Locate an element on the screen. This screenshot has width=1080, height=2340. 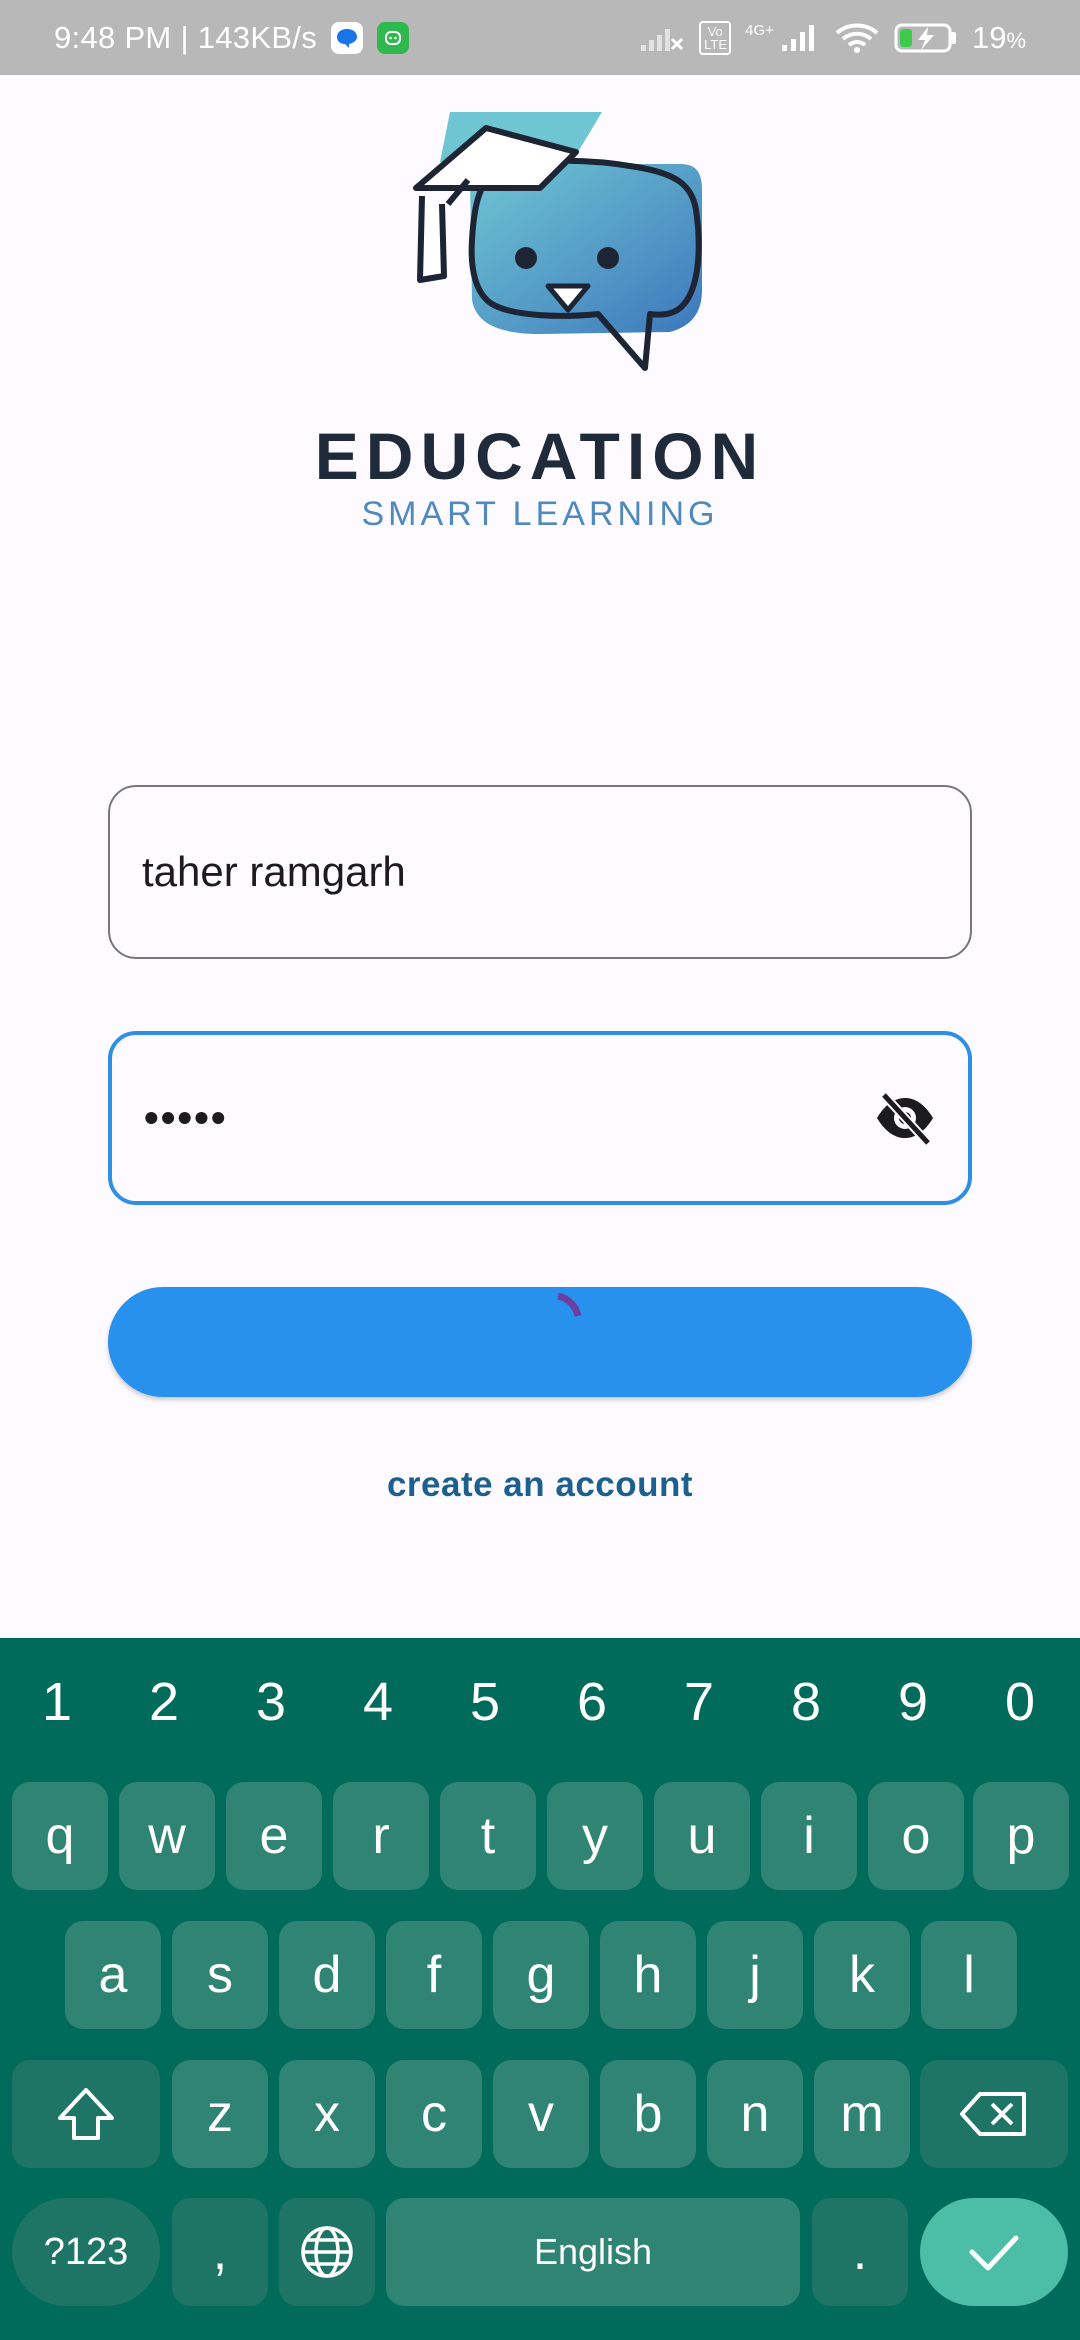
key-r: r is located at coordinates (381, 1836).